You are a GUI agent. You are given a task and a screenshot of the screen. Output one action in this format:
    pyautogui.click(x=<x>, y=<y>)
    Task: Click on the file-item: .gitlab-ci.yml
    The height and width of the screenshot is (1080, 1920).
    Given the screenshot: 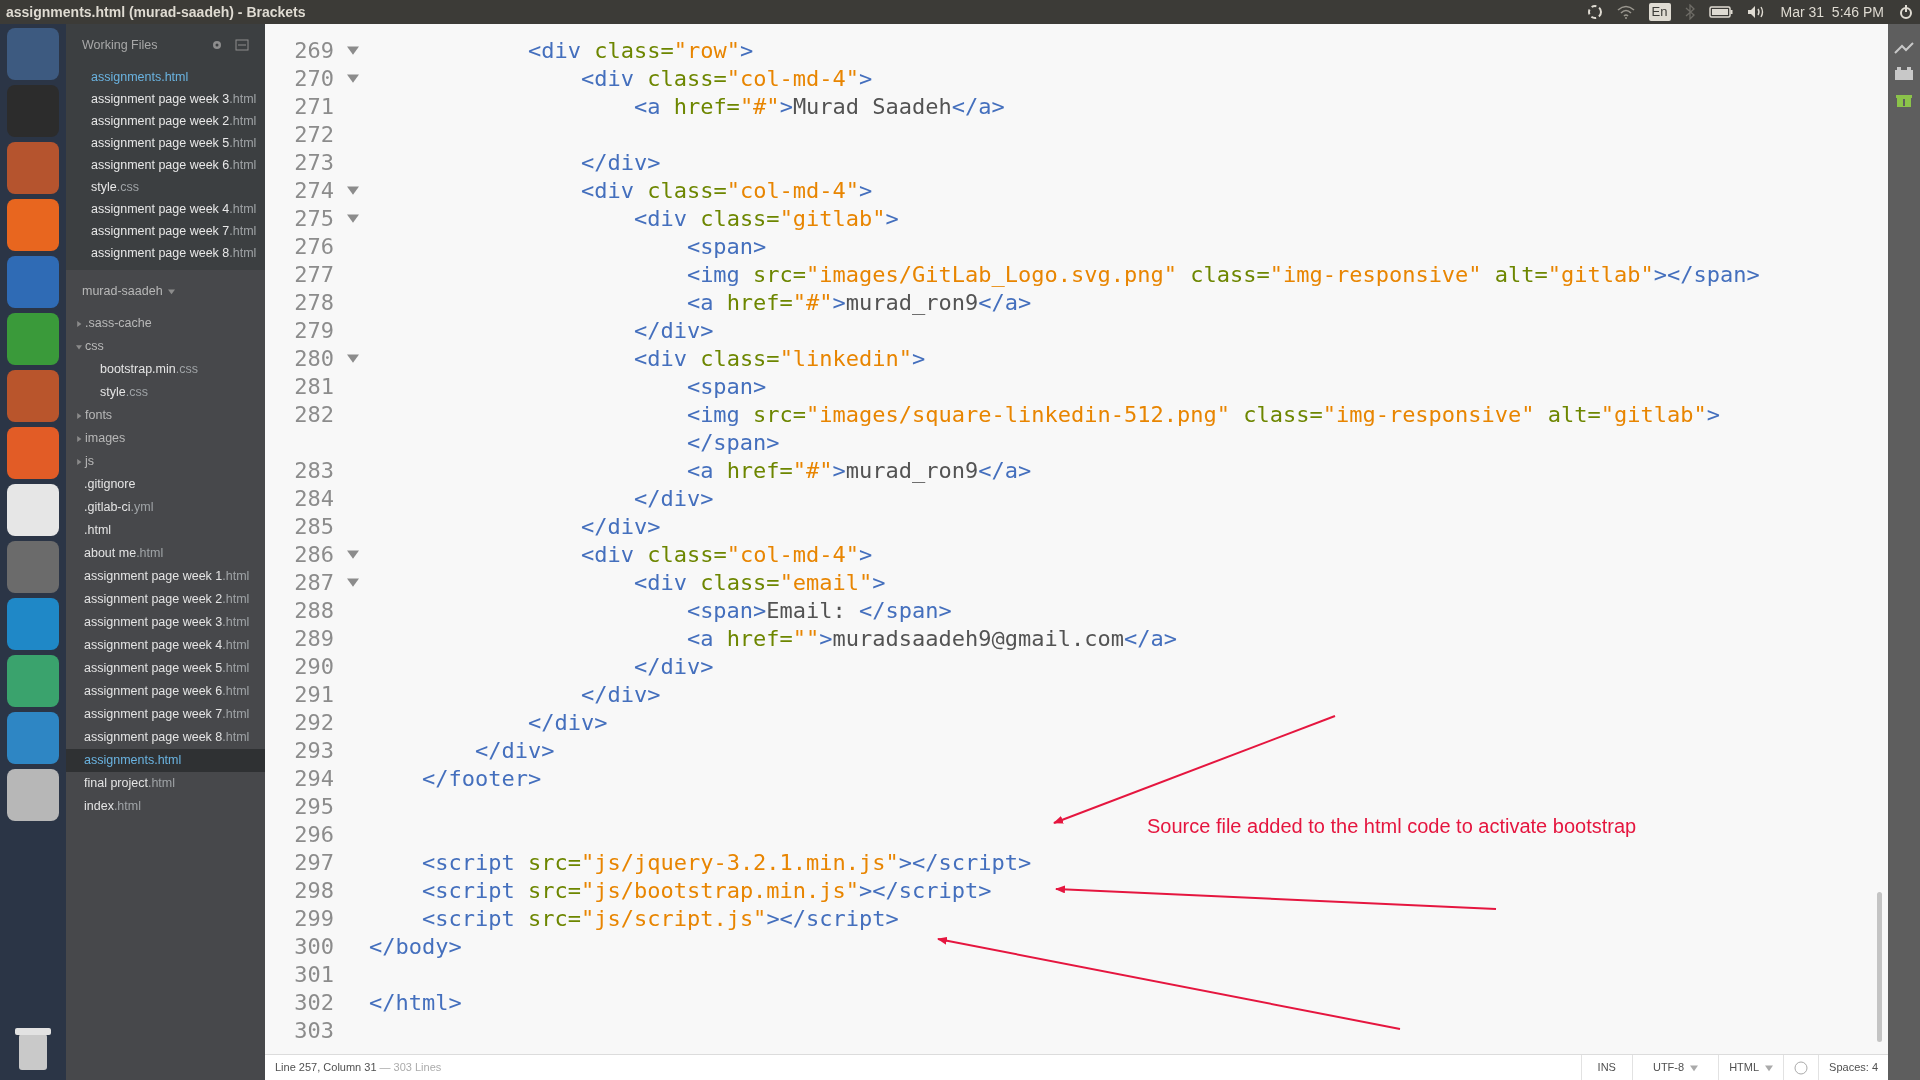 What is the action you would take?
    pyautogui.click(x=165, y=507)
    